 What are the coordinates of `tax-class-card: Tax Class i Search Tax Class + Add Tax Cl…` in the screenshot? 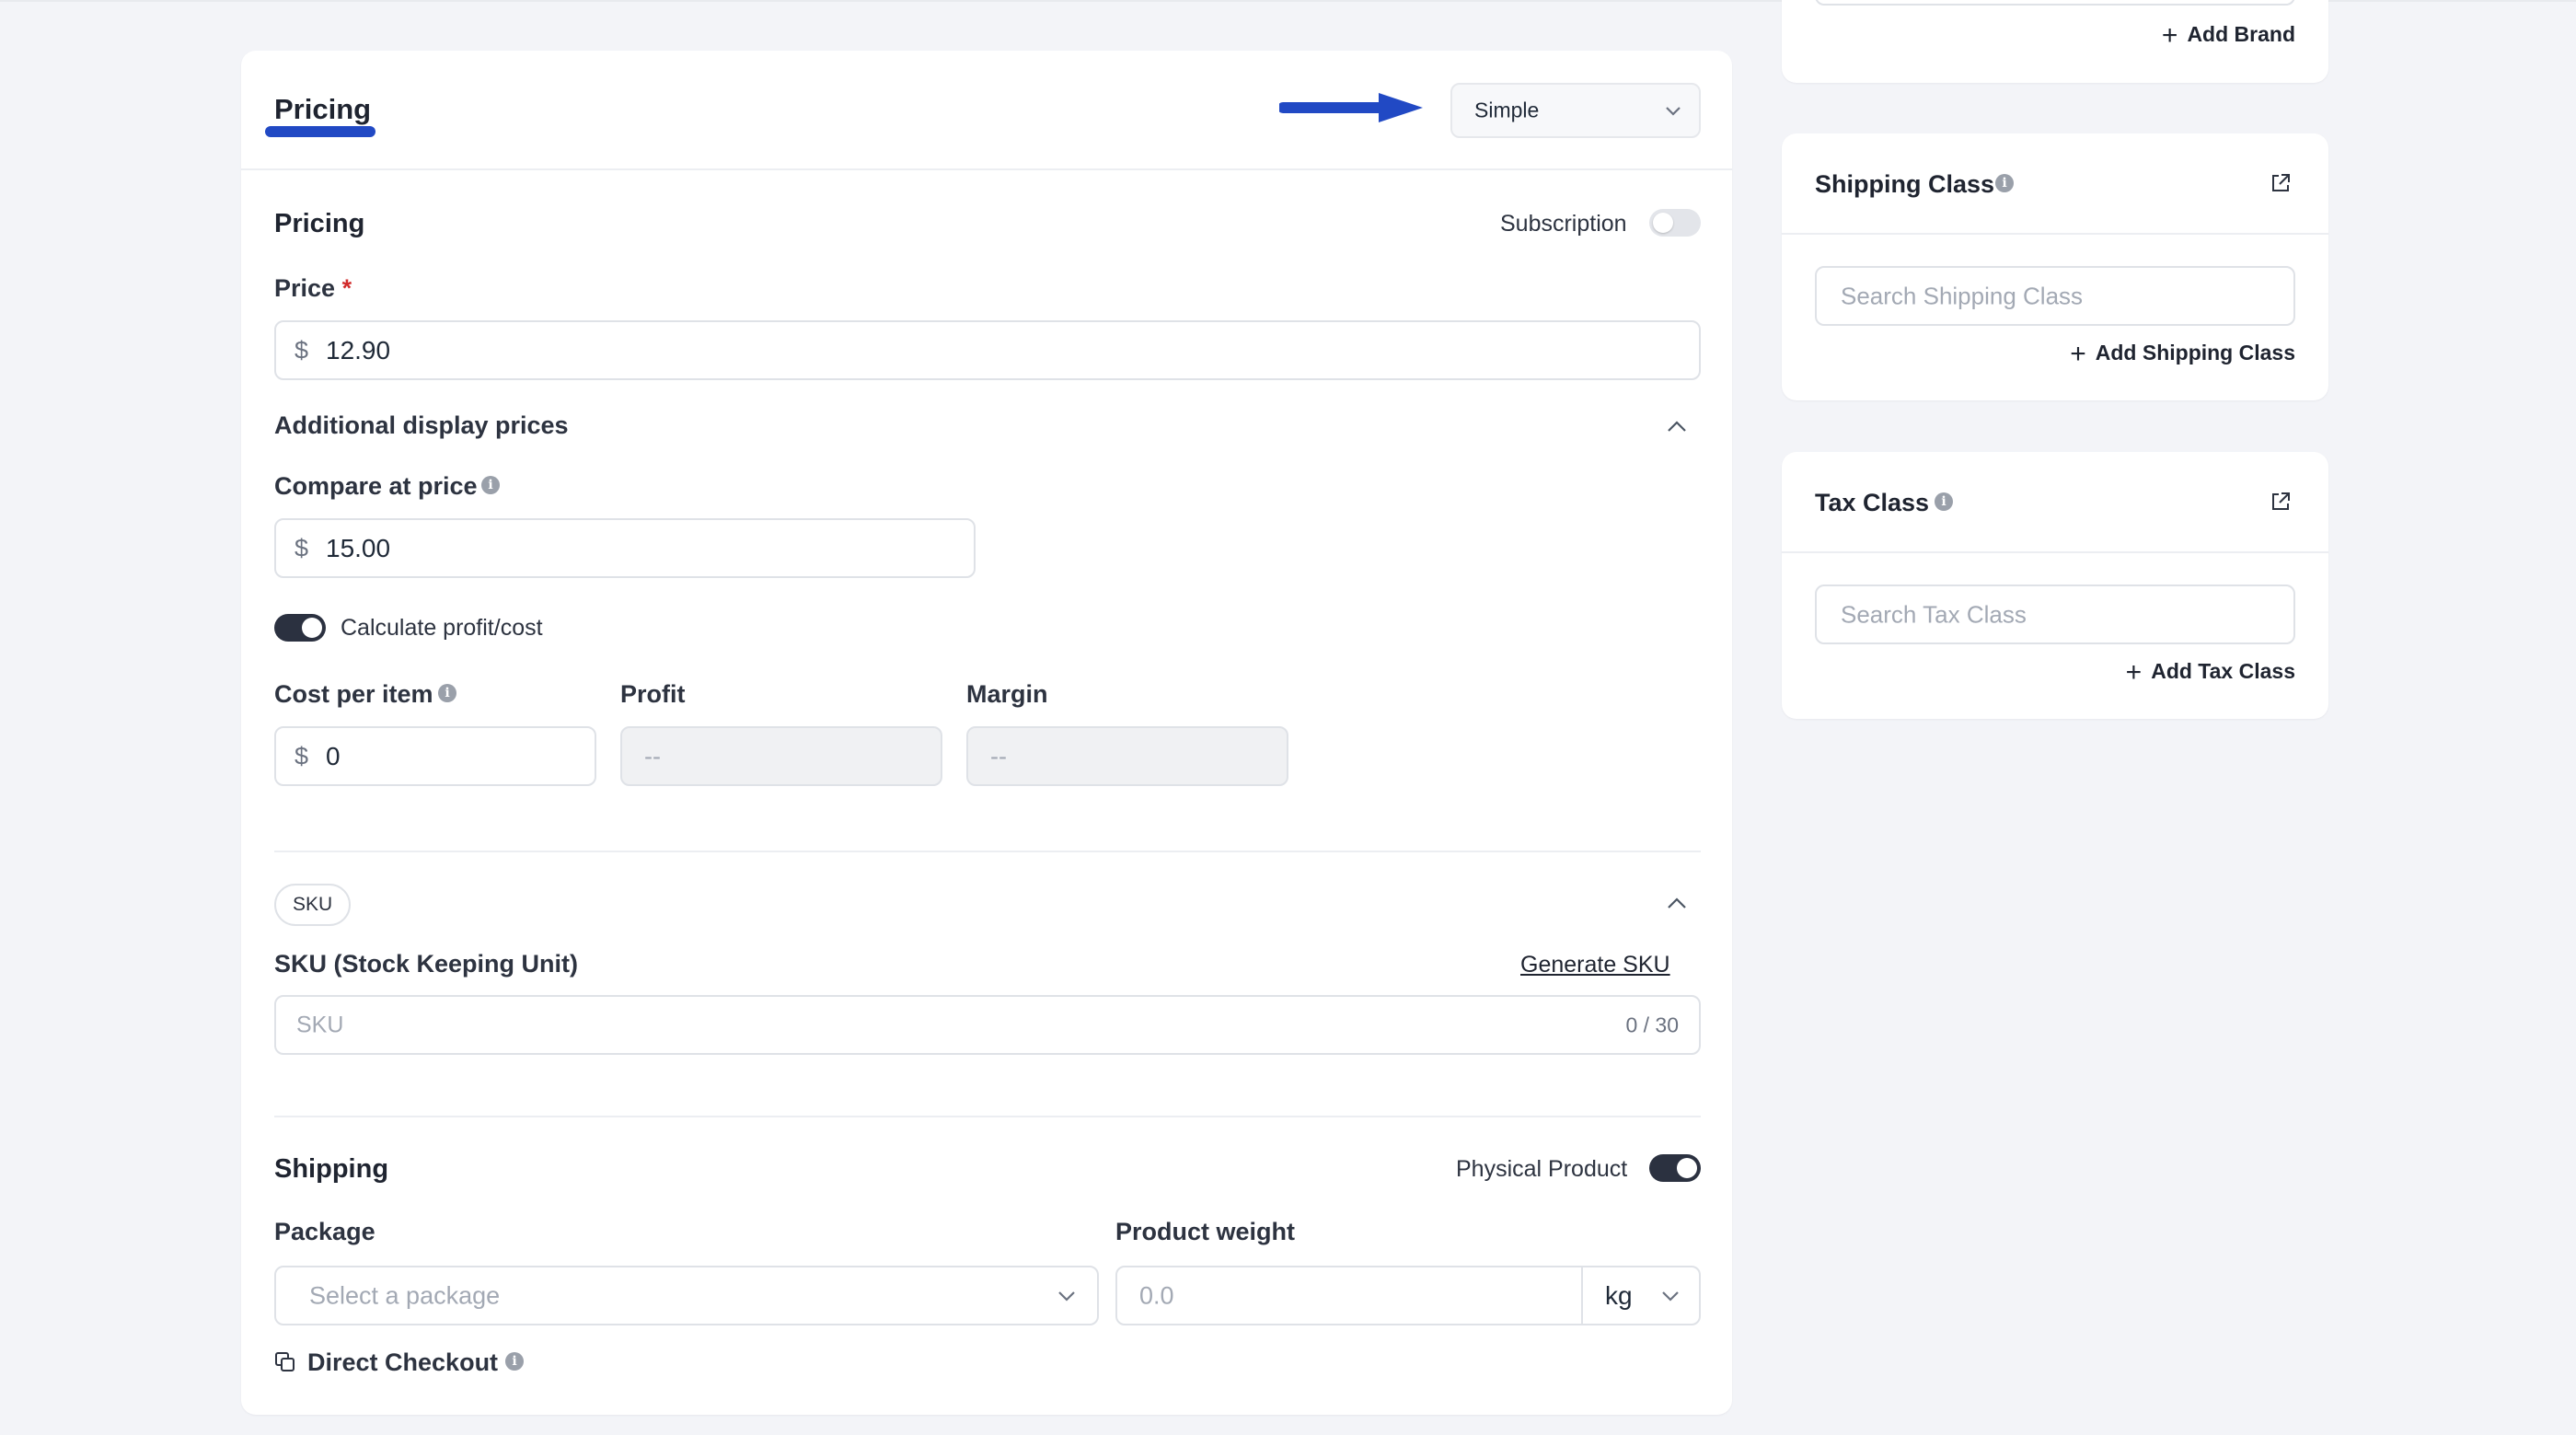 It's located at (2055, 585).